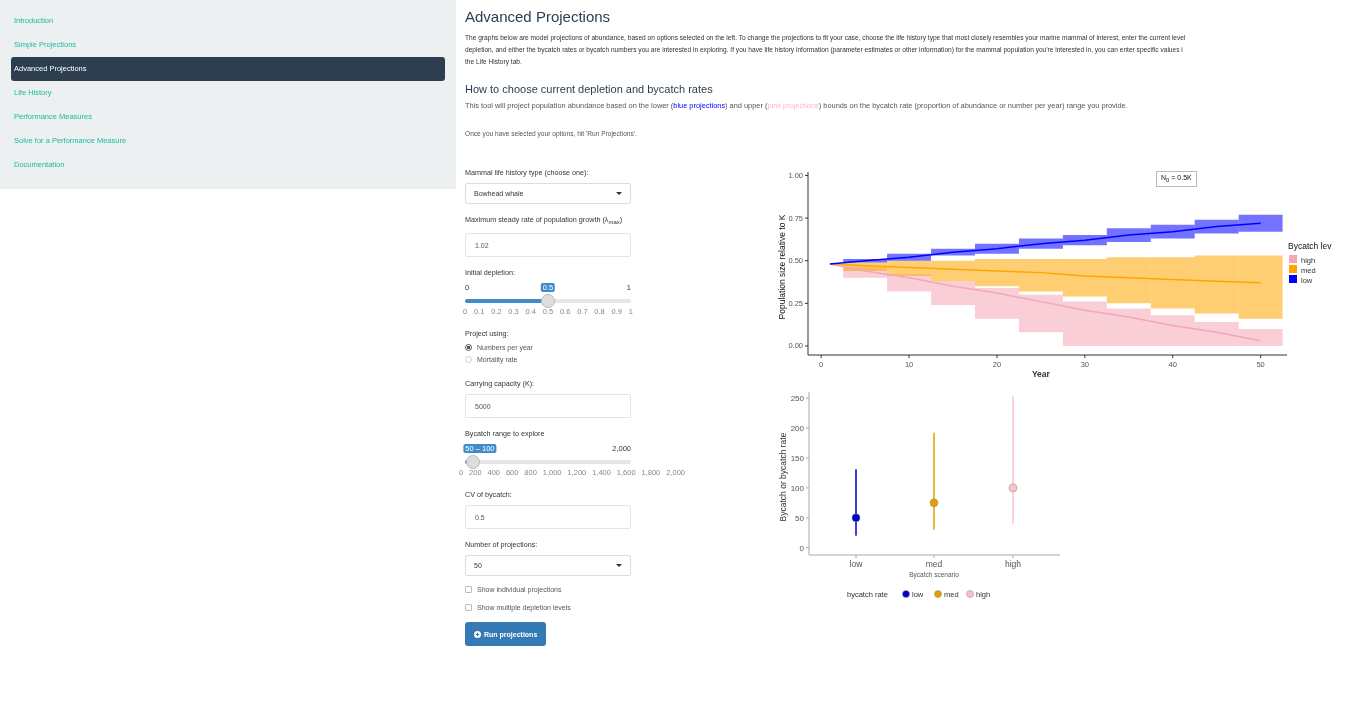 The image size is (1356, 702). Describe the element at coordinates (799, 518) in the screenshot. I see `tick-label: 50` at that location.